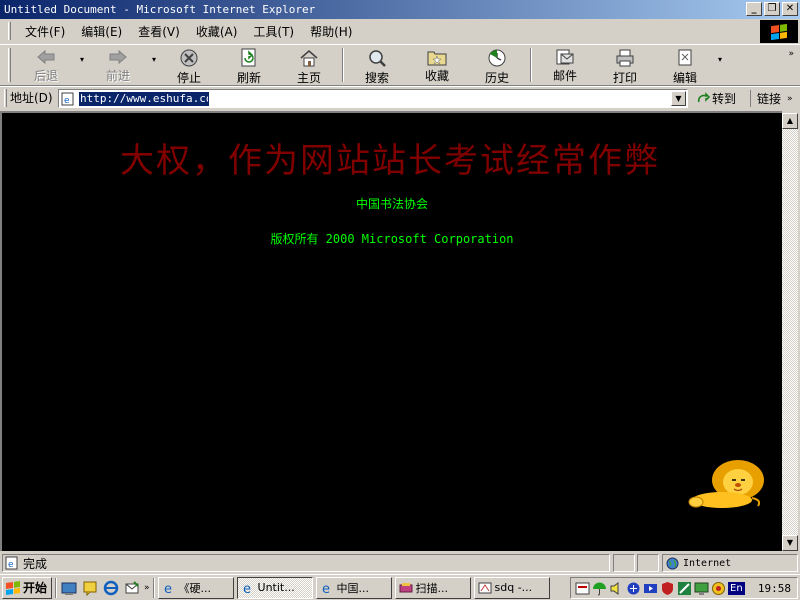 The width and height of the screenshot is (800, 600). What do you see at coordinates (56, 587) in the screenshot?
I see `taskbar-separator` at bounding box center [56, 587].